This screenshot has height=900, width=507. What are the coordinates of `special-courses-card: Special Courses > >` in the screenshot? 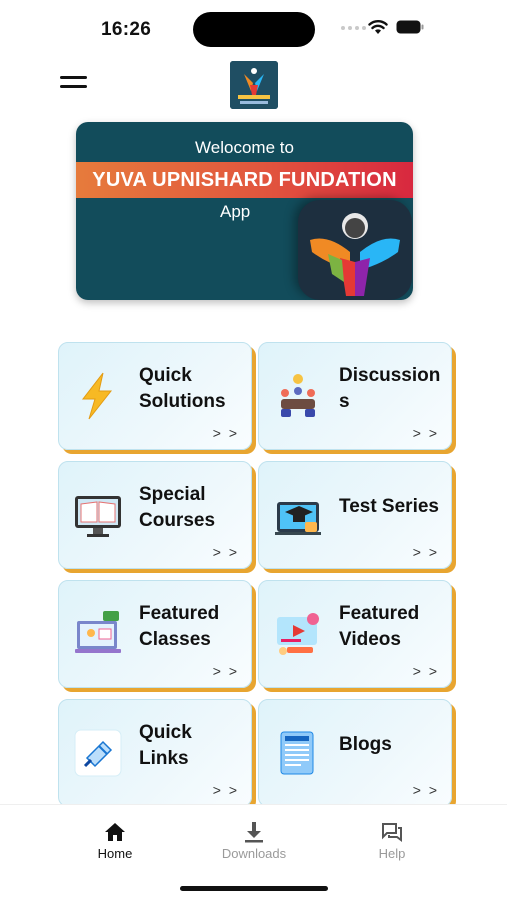 It's located at (155, 515).